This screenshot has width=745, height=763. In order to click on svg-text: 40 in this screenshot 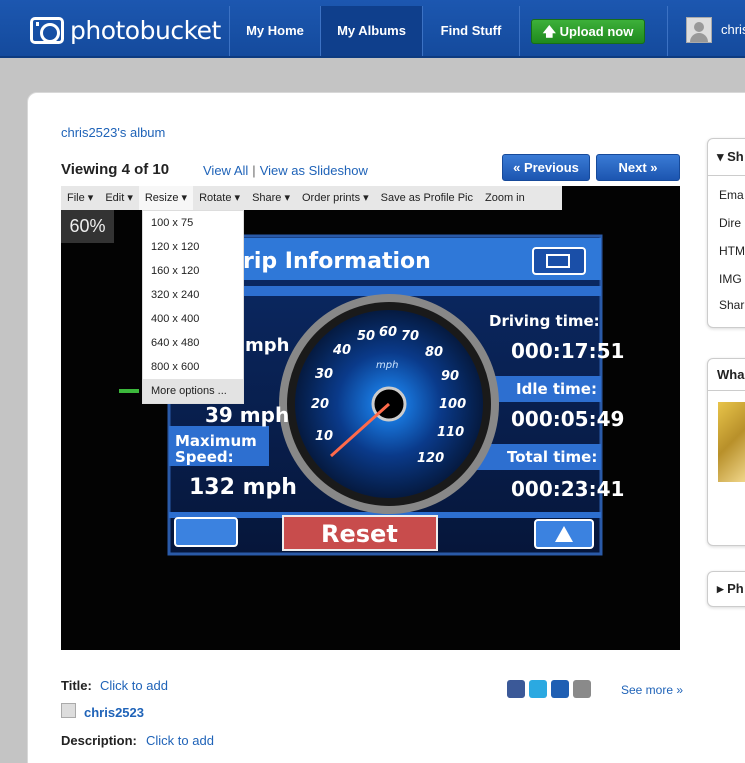, I will do `click(341, 350)`.